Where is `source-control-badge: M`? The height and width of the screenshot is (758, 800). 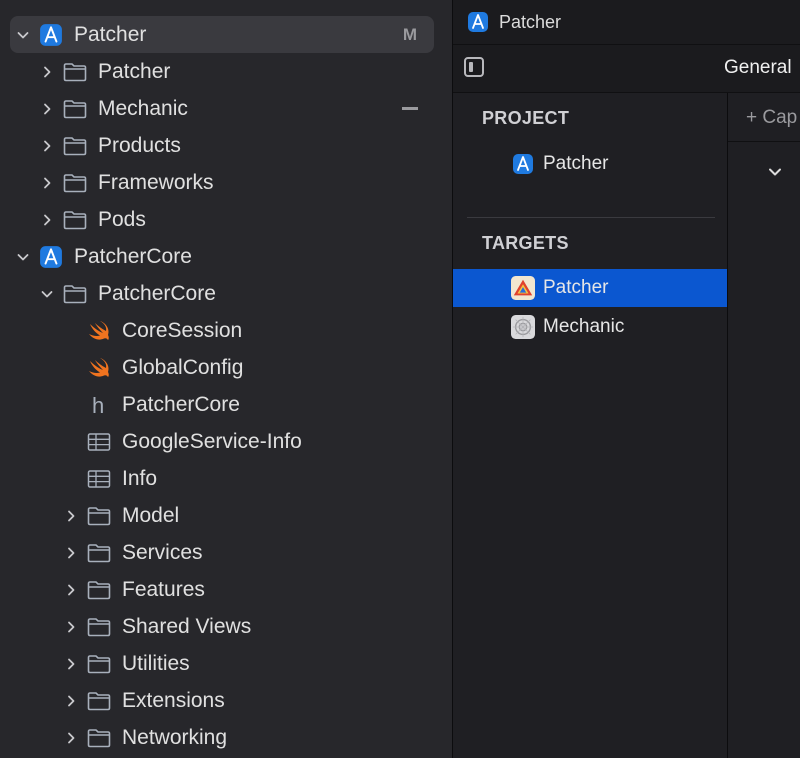 source-control-badge: M is located at coordinates (409, 34).